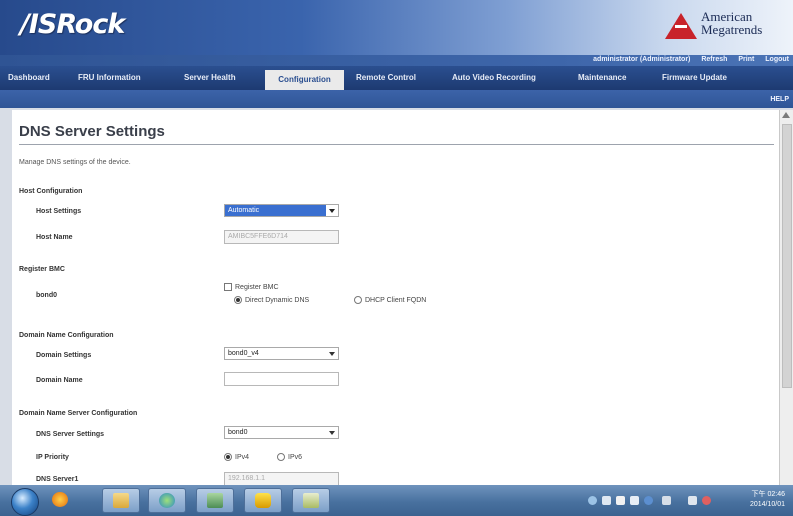  I want to click on tray-bluetooth-icon, so click(648, 500).